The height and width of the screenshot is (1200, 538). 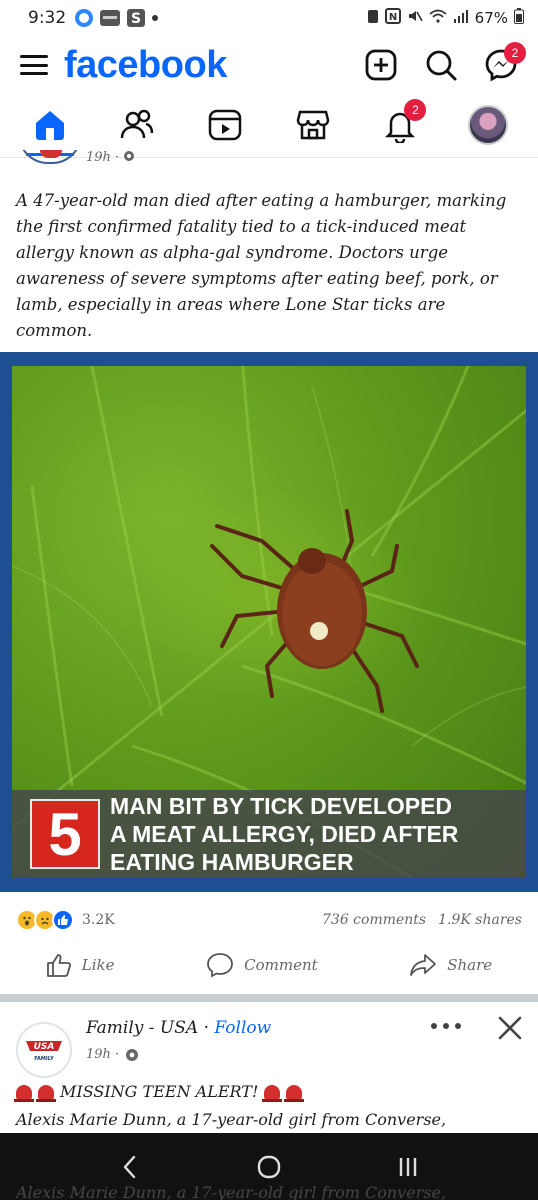 What do you see at coordinates (269, 1040) in the screenshot?
I see `post2-header: USA FAMILY Family - USA · Follow 19h ·` at bounding box center [269, 1040].